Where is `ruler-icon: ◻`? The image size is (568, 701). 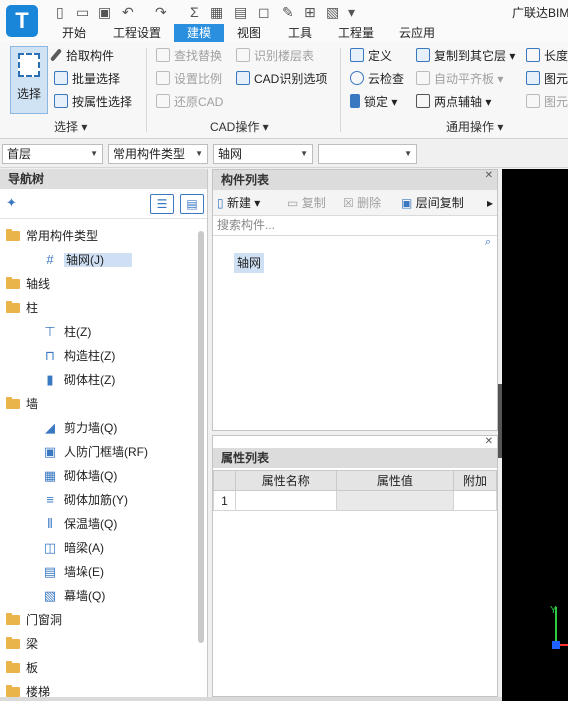 ruler-icon: ◻ is located at coordinates (264, 12).